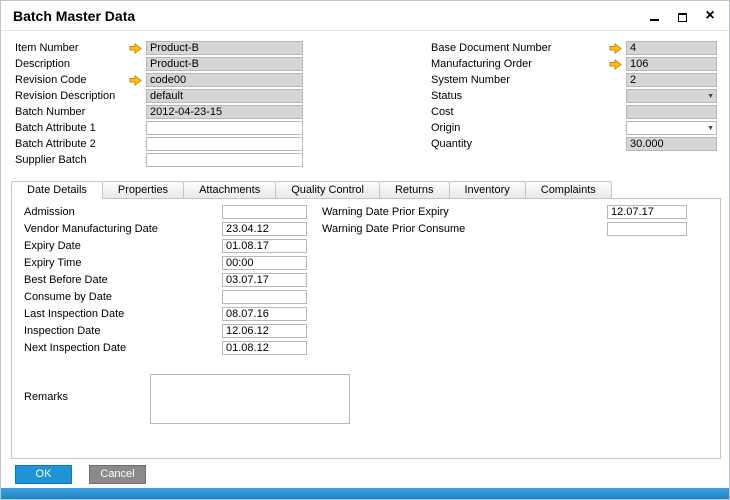 This screenshot has height=500, width=730. What do you see at coordinates (74, 314) in the screenshot?
I see `field-label: Last Inspection Date` at bounding box center [74, 314].